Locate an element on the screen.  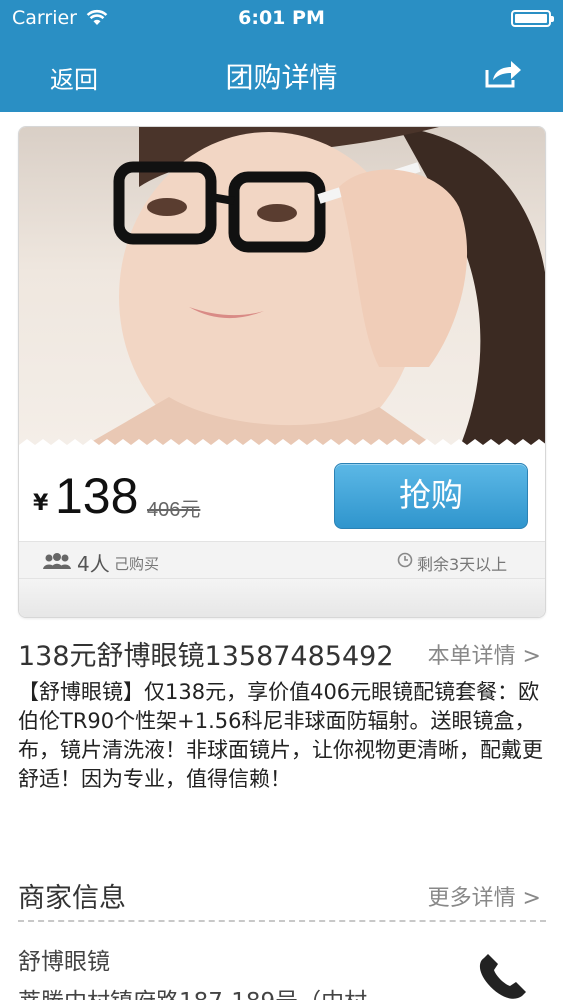
time-remaining: 剩余3天以上 is located at coordinates (462, 564).